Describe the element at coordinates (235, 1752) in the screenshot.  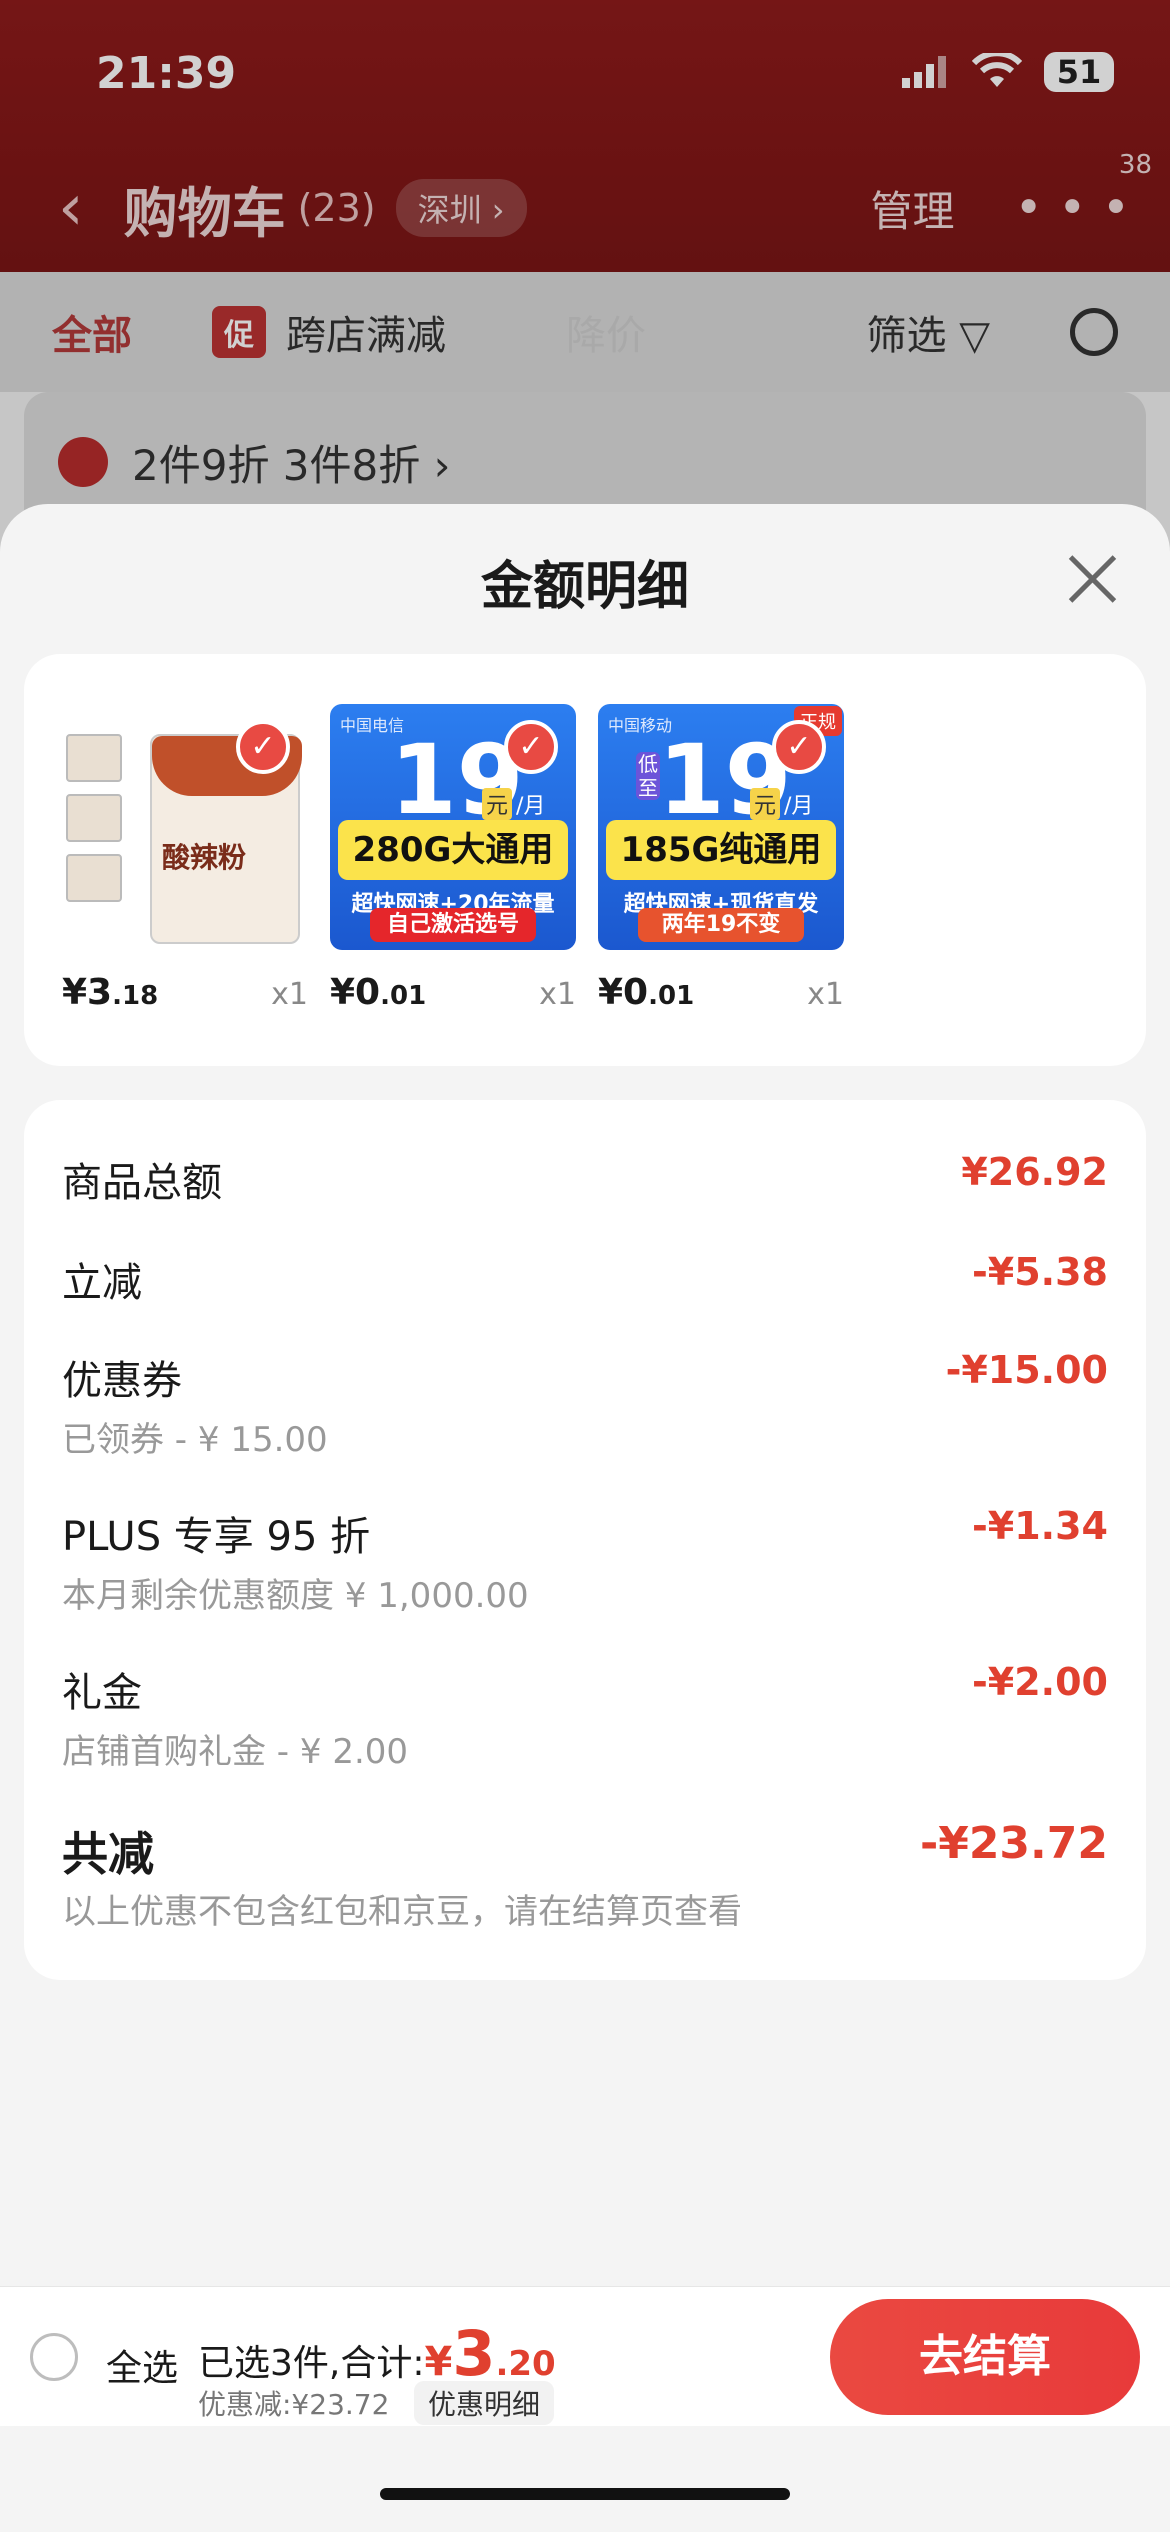
I see `gift-note: 店铺首购礼金 - ¥ 2.00` at that location.